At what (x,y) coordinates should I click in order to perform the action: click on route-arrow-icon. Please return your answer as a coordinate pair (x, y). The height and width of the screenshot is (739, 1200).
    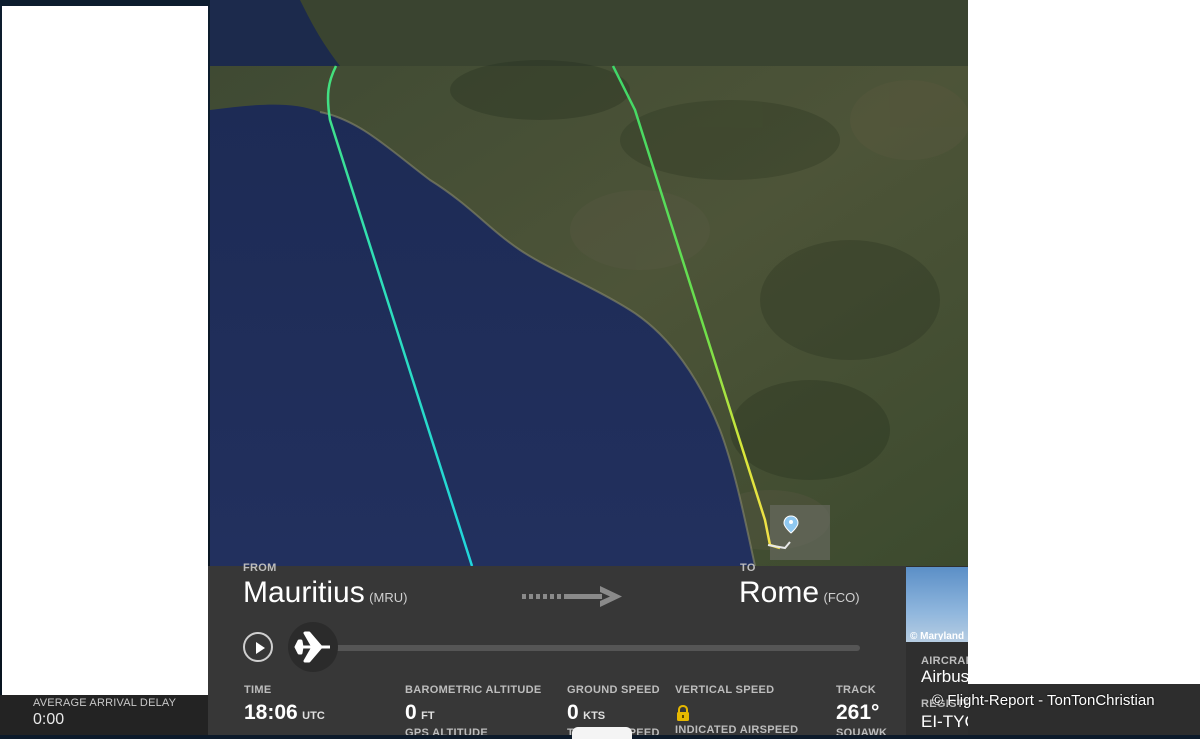
    Looking at the image, I should click on (572, 596).